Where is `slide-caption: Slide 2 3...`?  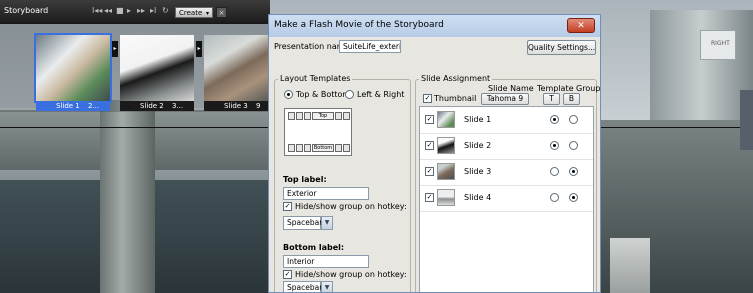 slide-caption: Slide 2 3... is located at coordinates (157, 106).